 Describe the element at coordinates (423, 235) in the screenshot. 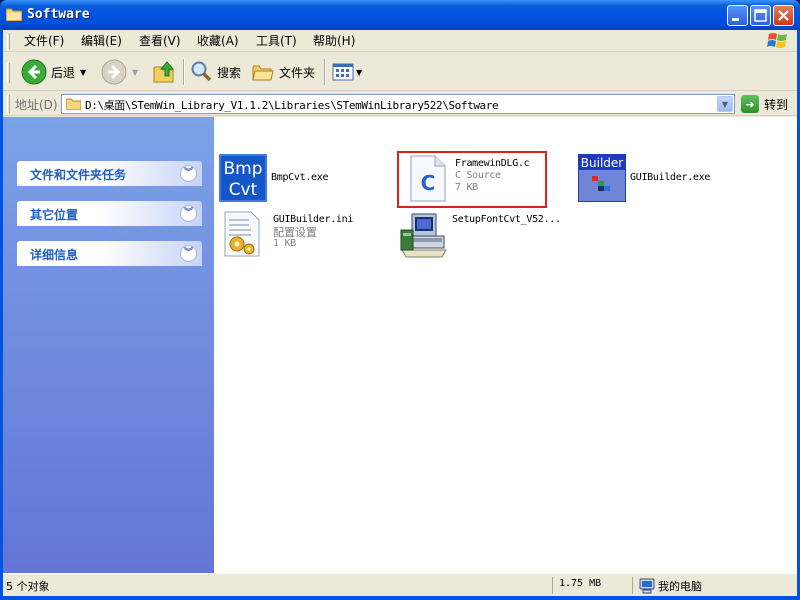

I see `setup-installer-icon` at that location.